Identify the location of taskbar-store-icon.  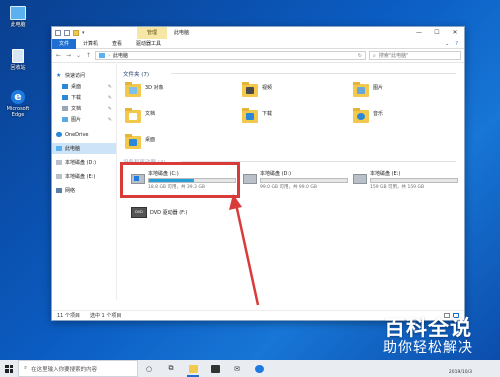
(215, 368).